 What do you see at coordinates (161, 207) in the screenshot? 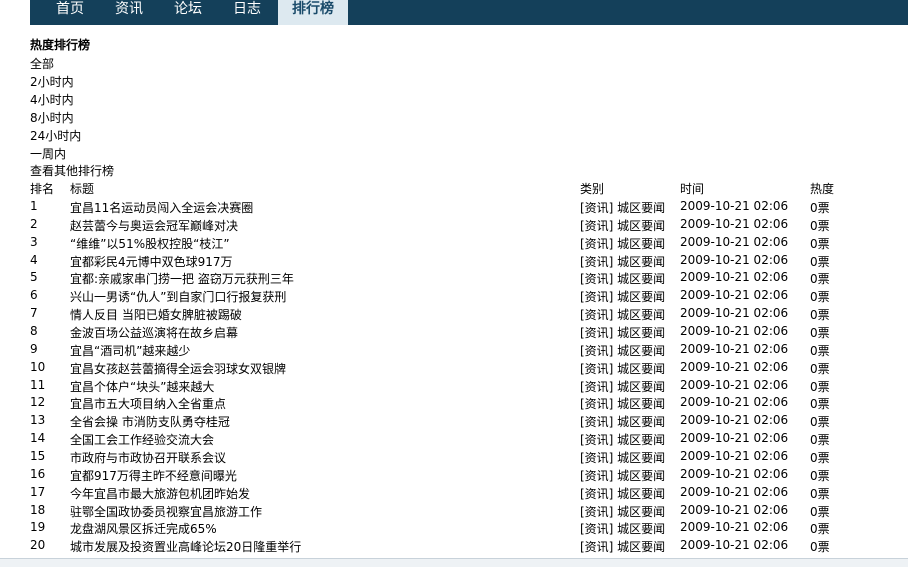
I see `row-title-link: 宜昌11名运动员闯入全运会决赛圈` at bounding box center [161, 207].